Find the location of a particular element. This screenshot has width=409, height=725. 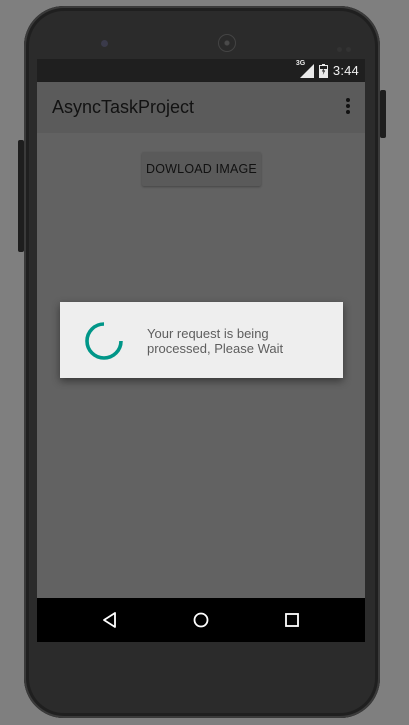

progress-spinner-icon is located at coordinates (104, 341).